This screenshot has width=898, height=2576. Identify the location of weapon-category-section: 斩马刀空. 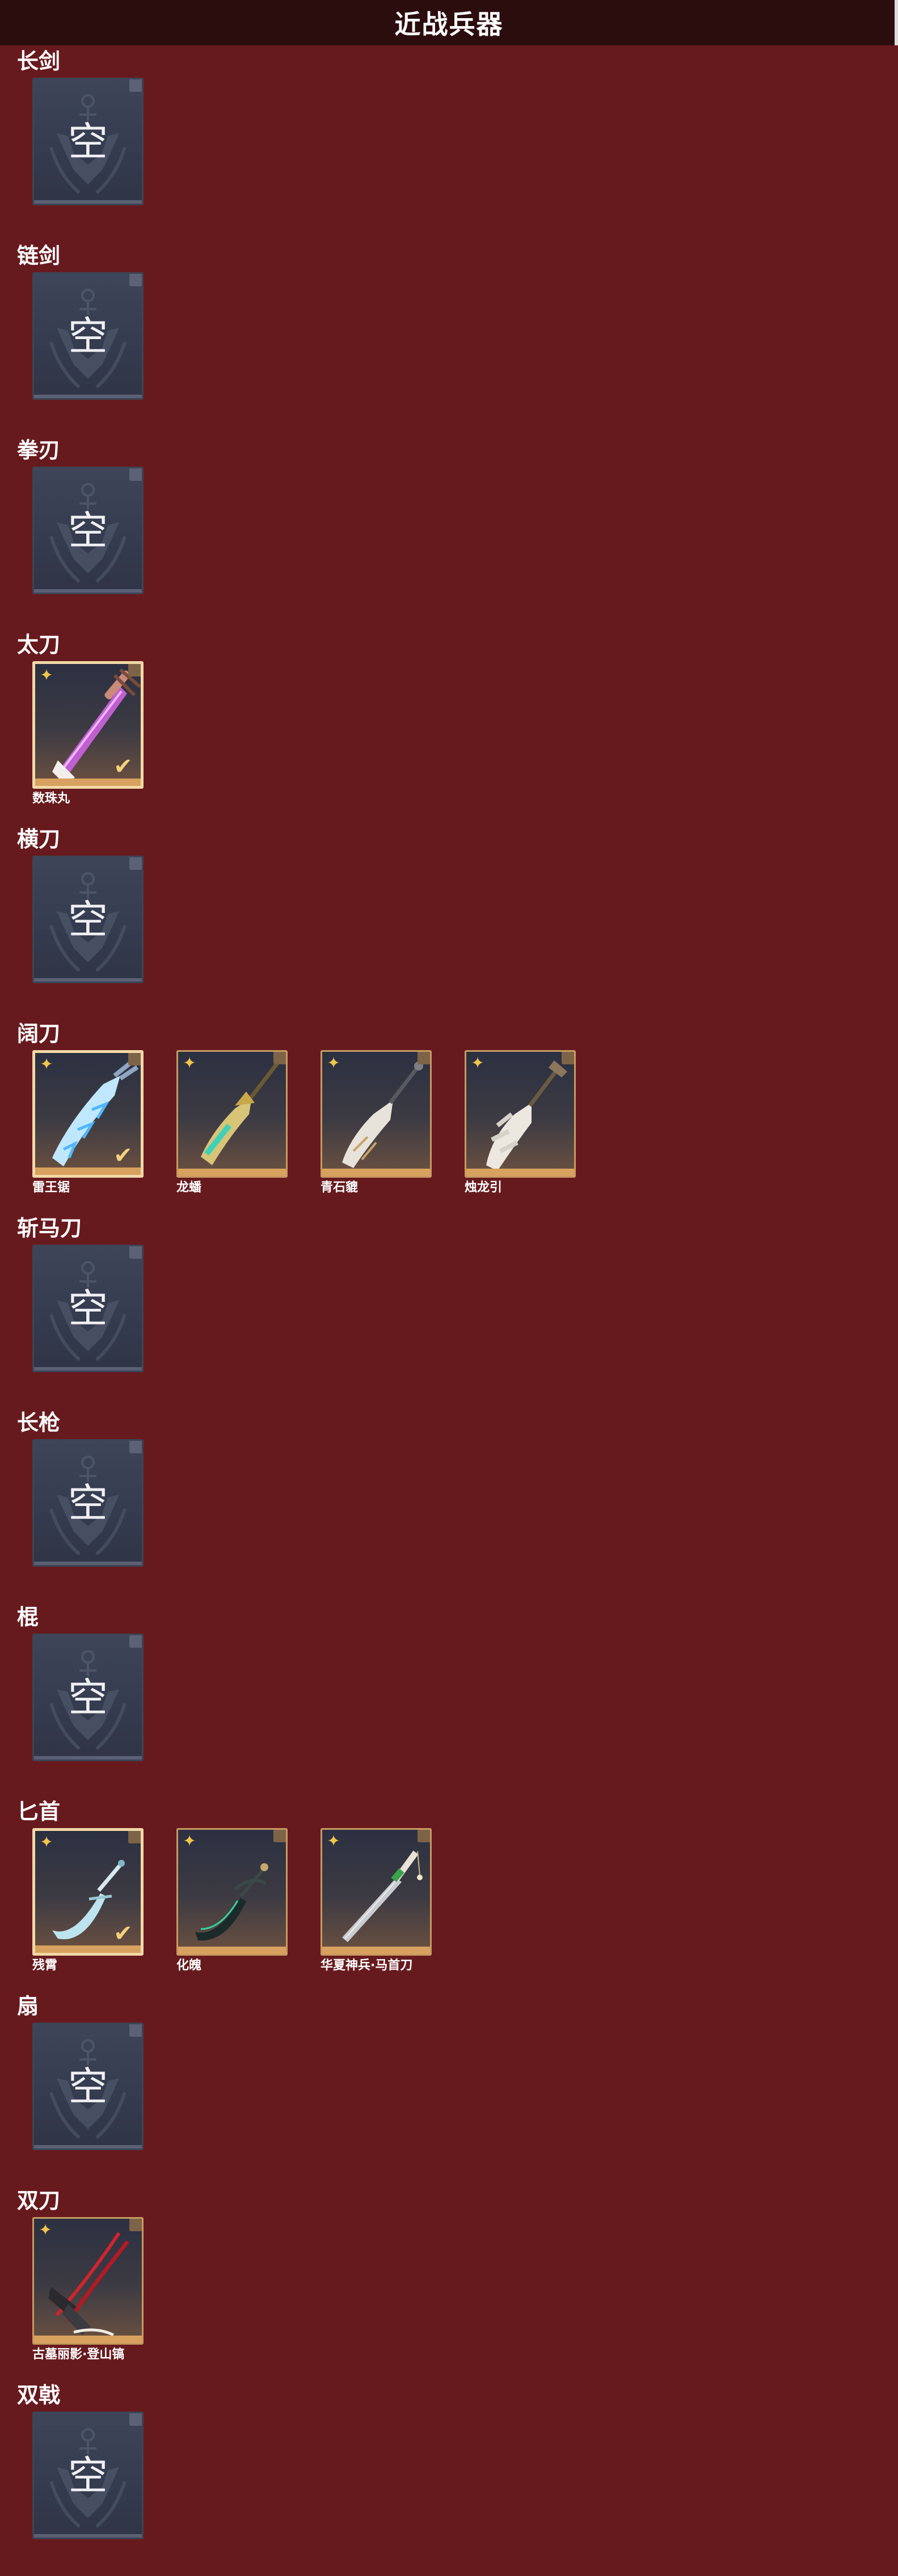
(449, 1309).